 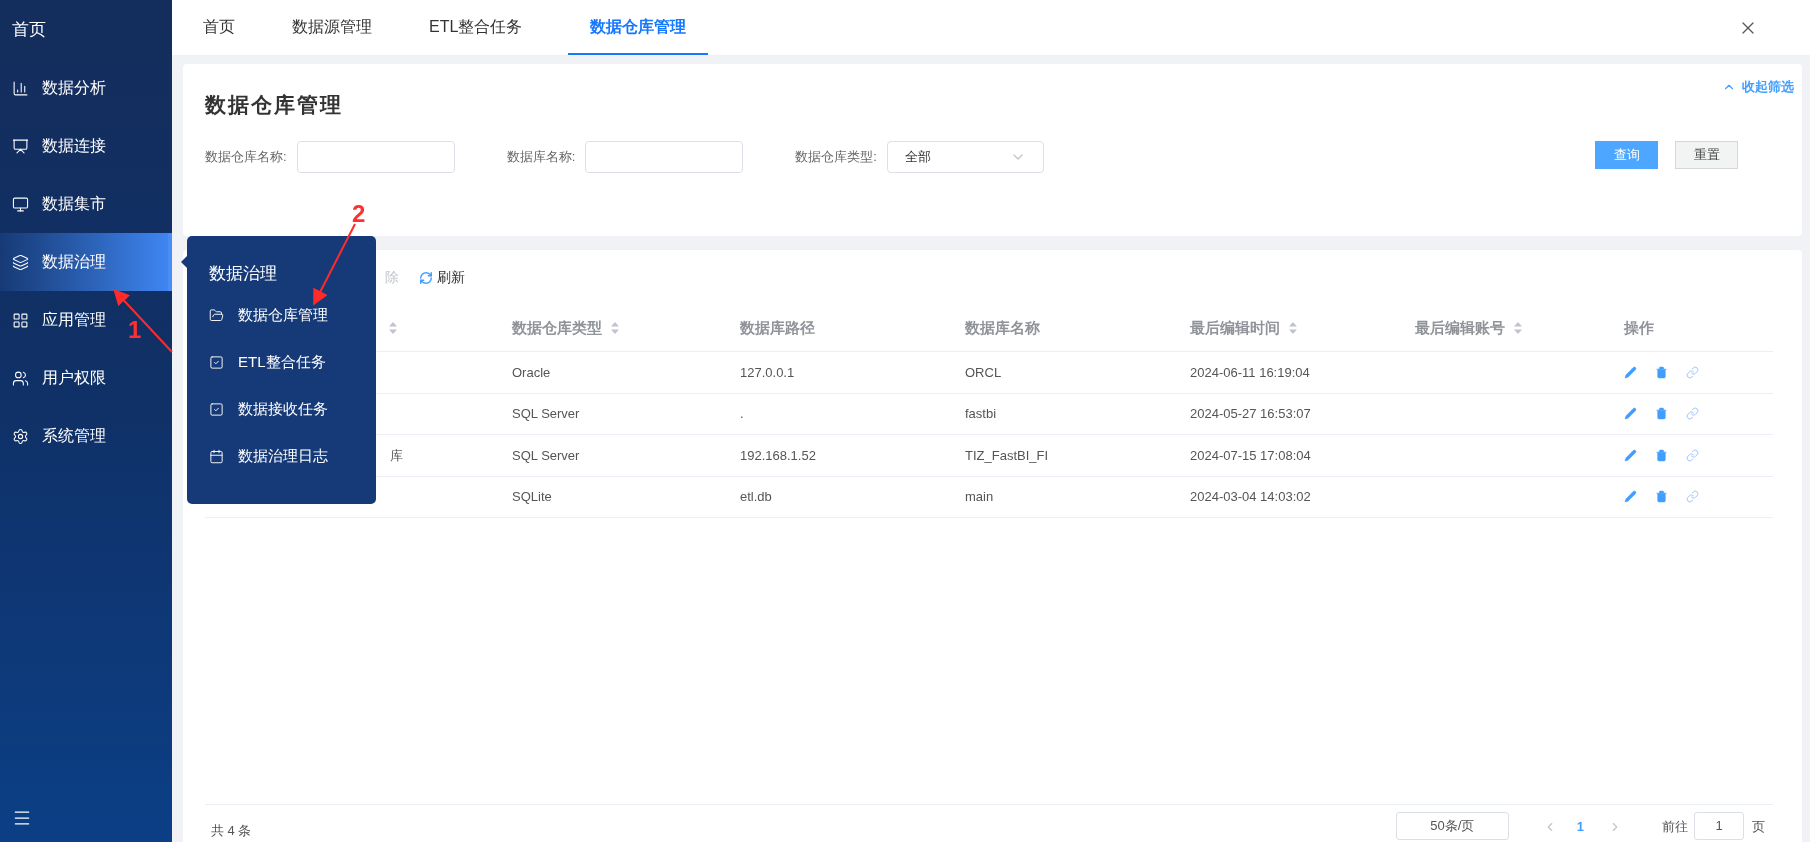 What do you see at coordinates (532, 496) in the screenshot?
I see `table-cell: SQLite` at bounding box center [532, 496].